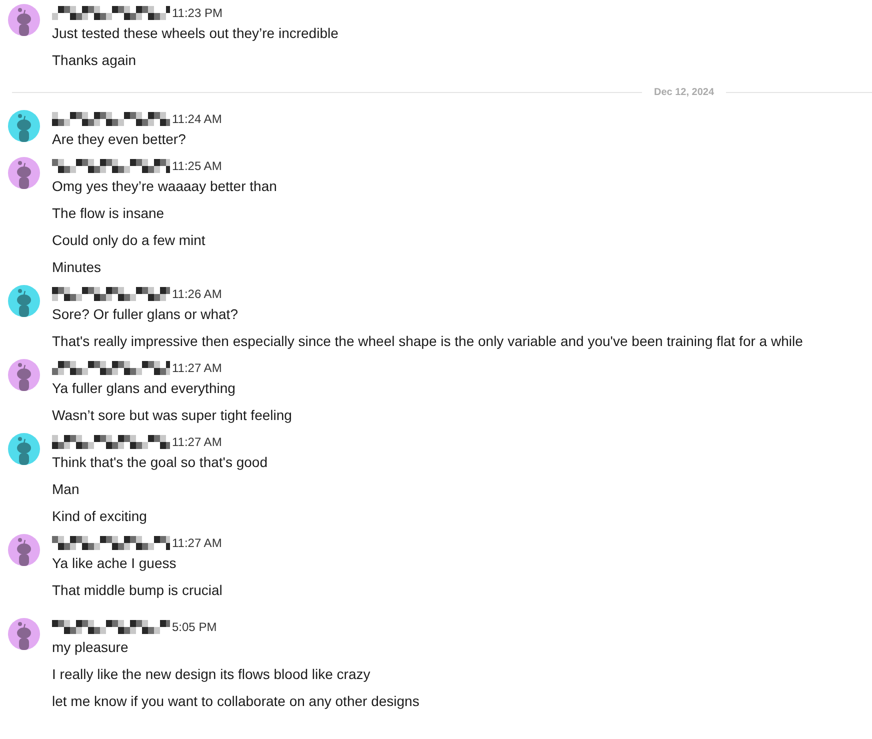 This screenshot has width=872, height=739. What do you see at coordinates (427, 341) in the screenshot?
I see `message-text: That's really impressive then especially since the wheel shape is the only variable and you've been training flat for a while` at bounding box center [427, 341].